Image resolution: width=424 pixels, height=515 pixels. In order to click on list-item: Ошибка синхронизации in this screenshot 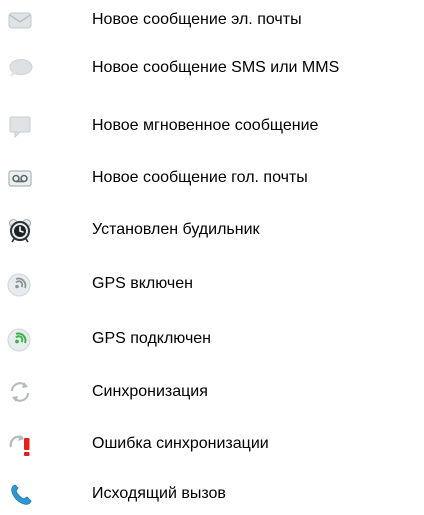, I will do `click(212, 444)`.